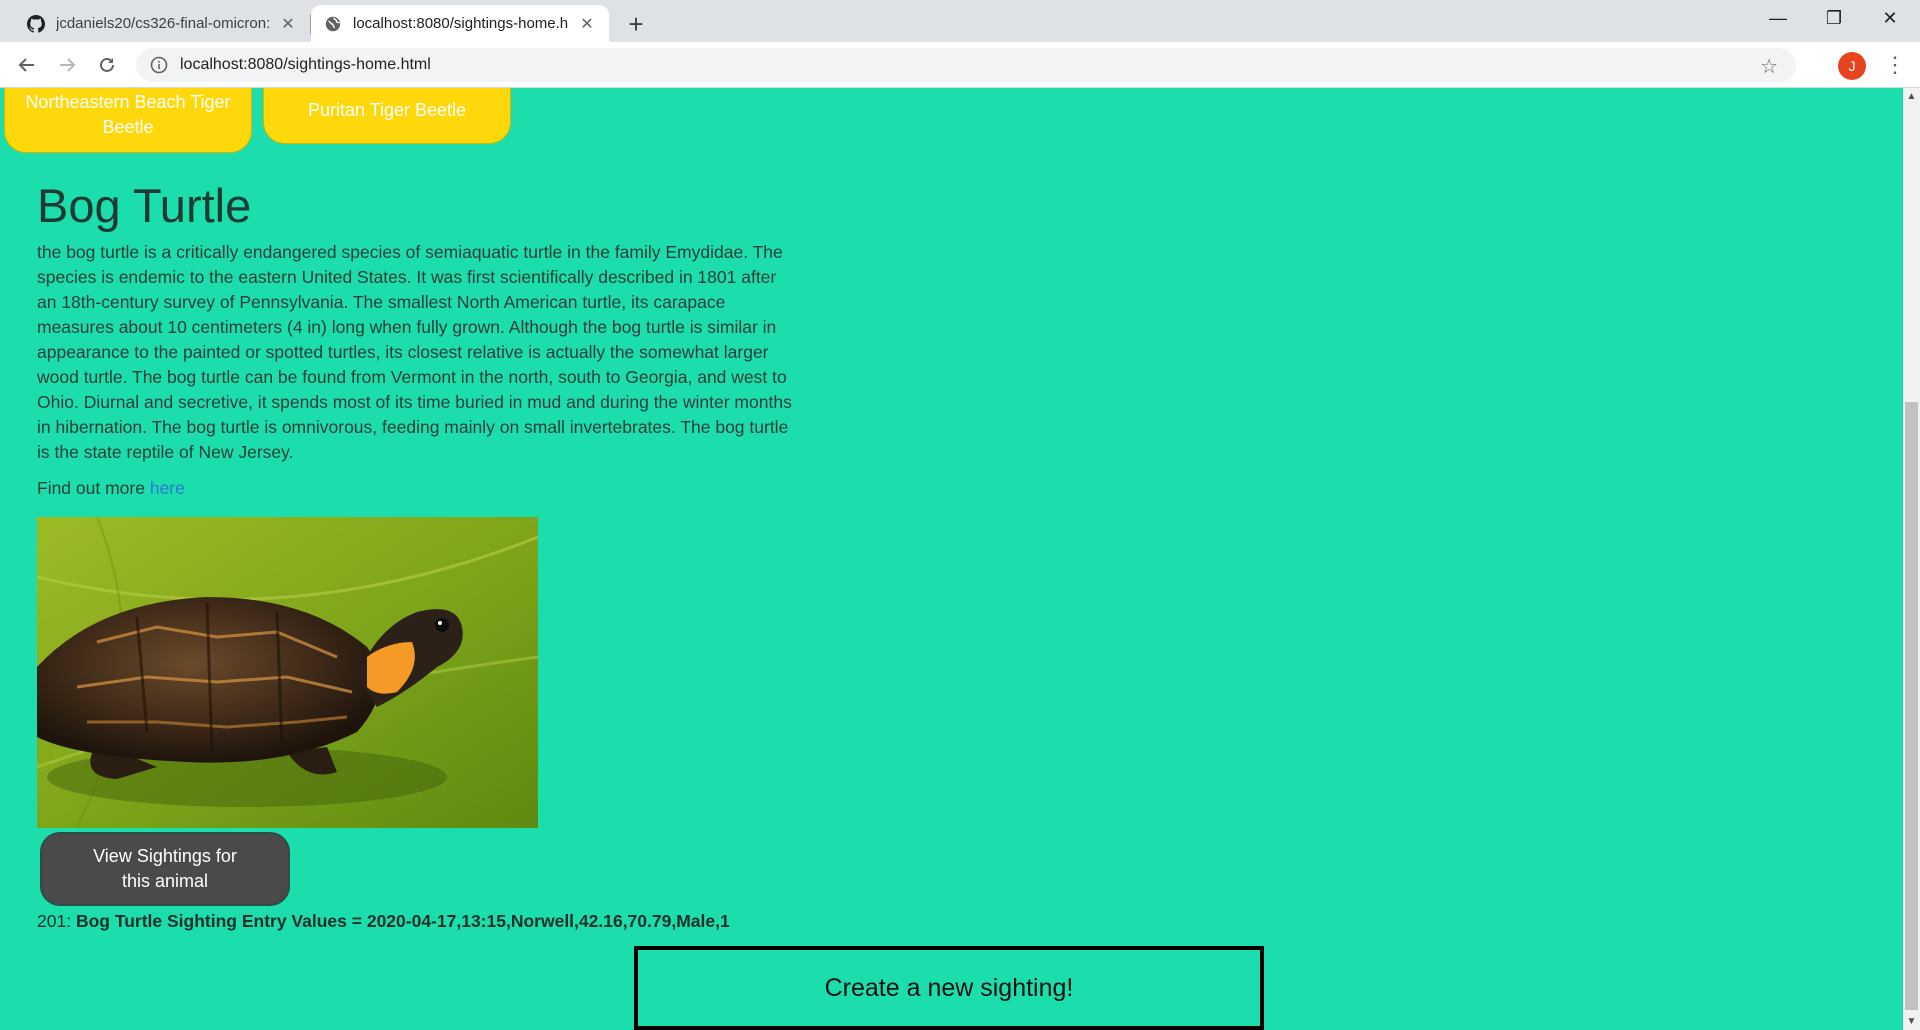 The height and width of the screenshot is (1030, 1920). What do you see at coordinates (1778, 18) in the screenshot?
I see `minimize-icon: —` at bounding box center [1778, 18].